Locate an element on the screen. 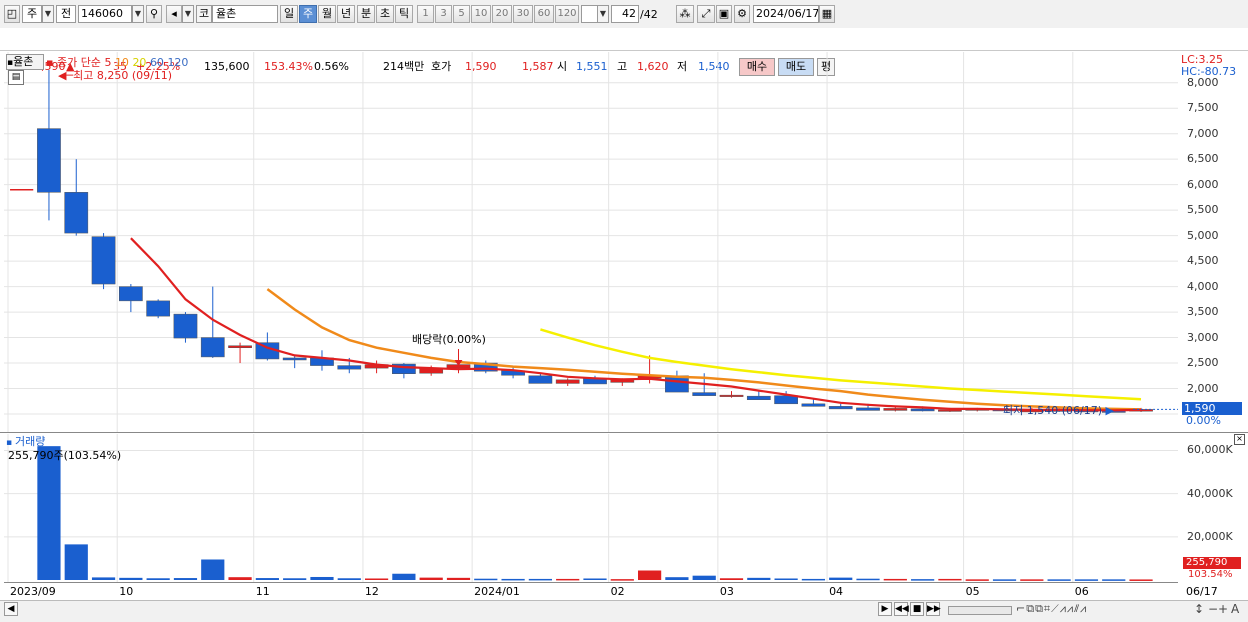 This screenshot has height=622, width=1248. max-marker: ◀─최고 8,250 (09/11) is located at coordinates (115, 75).